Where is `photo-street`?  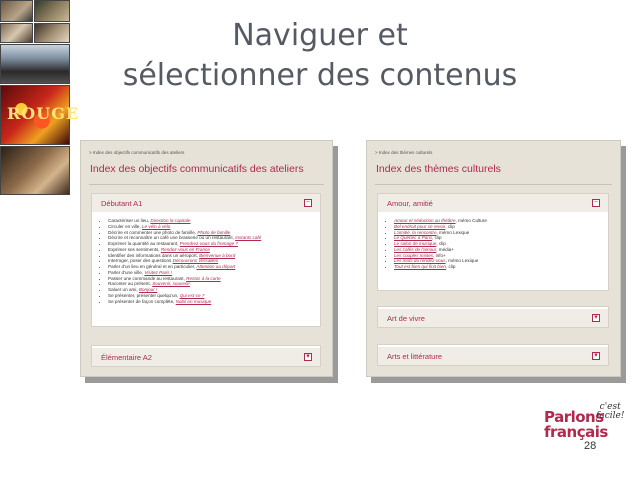 photo-street is located at coordinates (35, 64).